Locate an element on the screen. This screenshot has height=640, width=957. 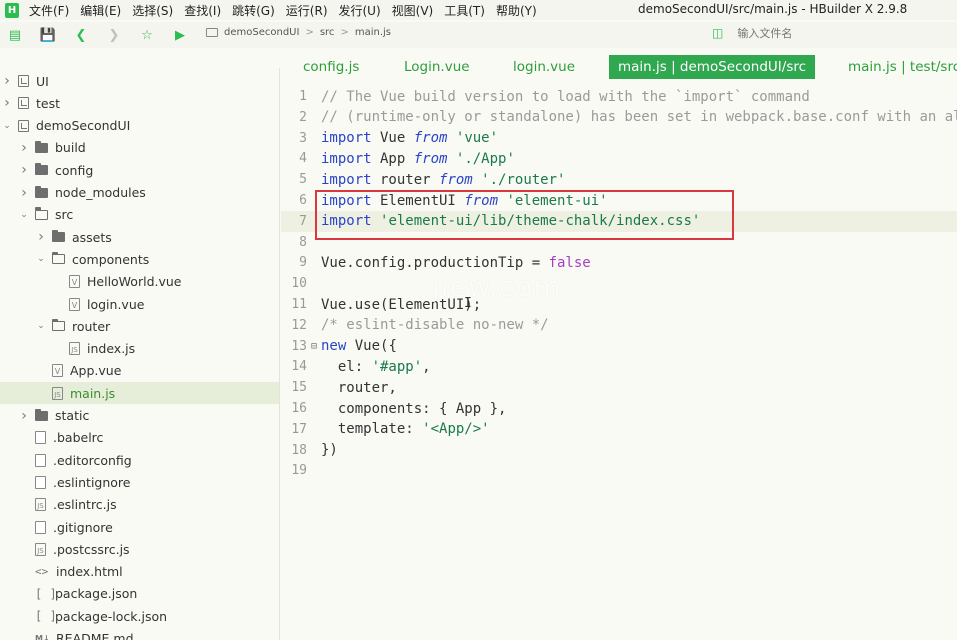
code-line: 3 import Vue from 'vue' is located at coordinates (619, 138).